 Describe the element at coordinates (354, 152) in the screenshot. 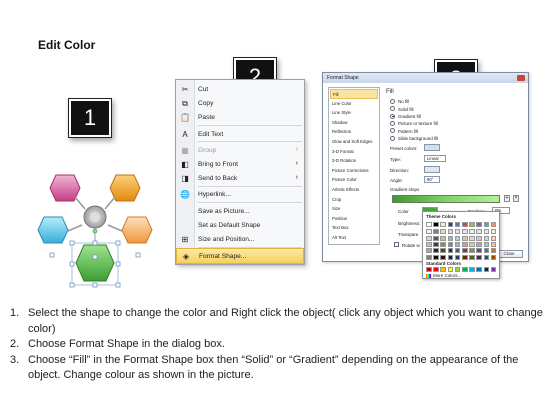

I see `nav-item-3-d-format: 3-D Format` at that location.